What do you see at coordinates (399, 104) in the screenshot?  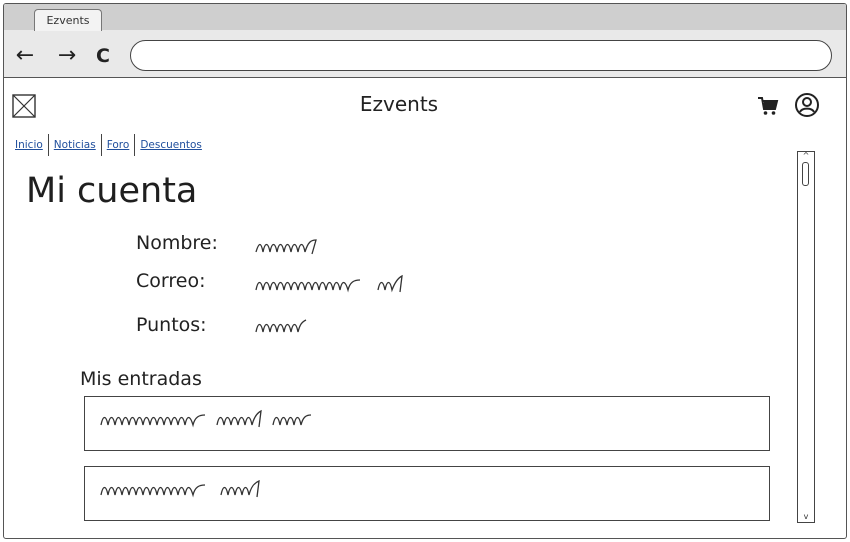 I see `app-title: Ezvents` at bounding box center [399, 104].